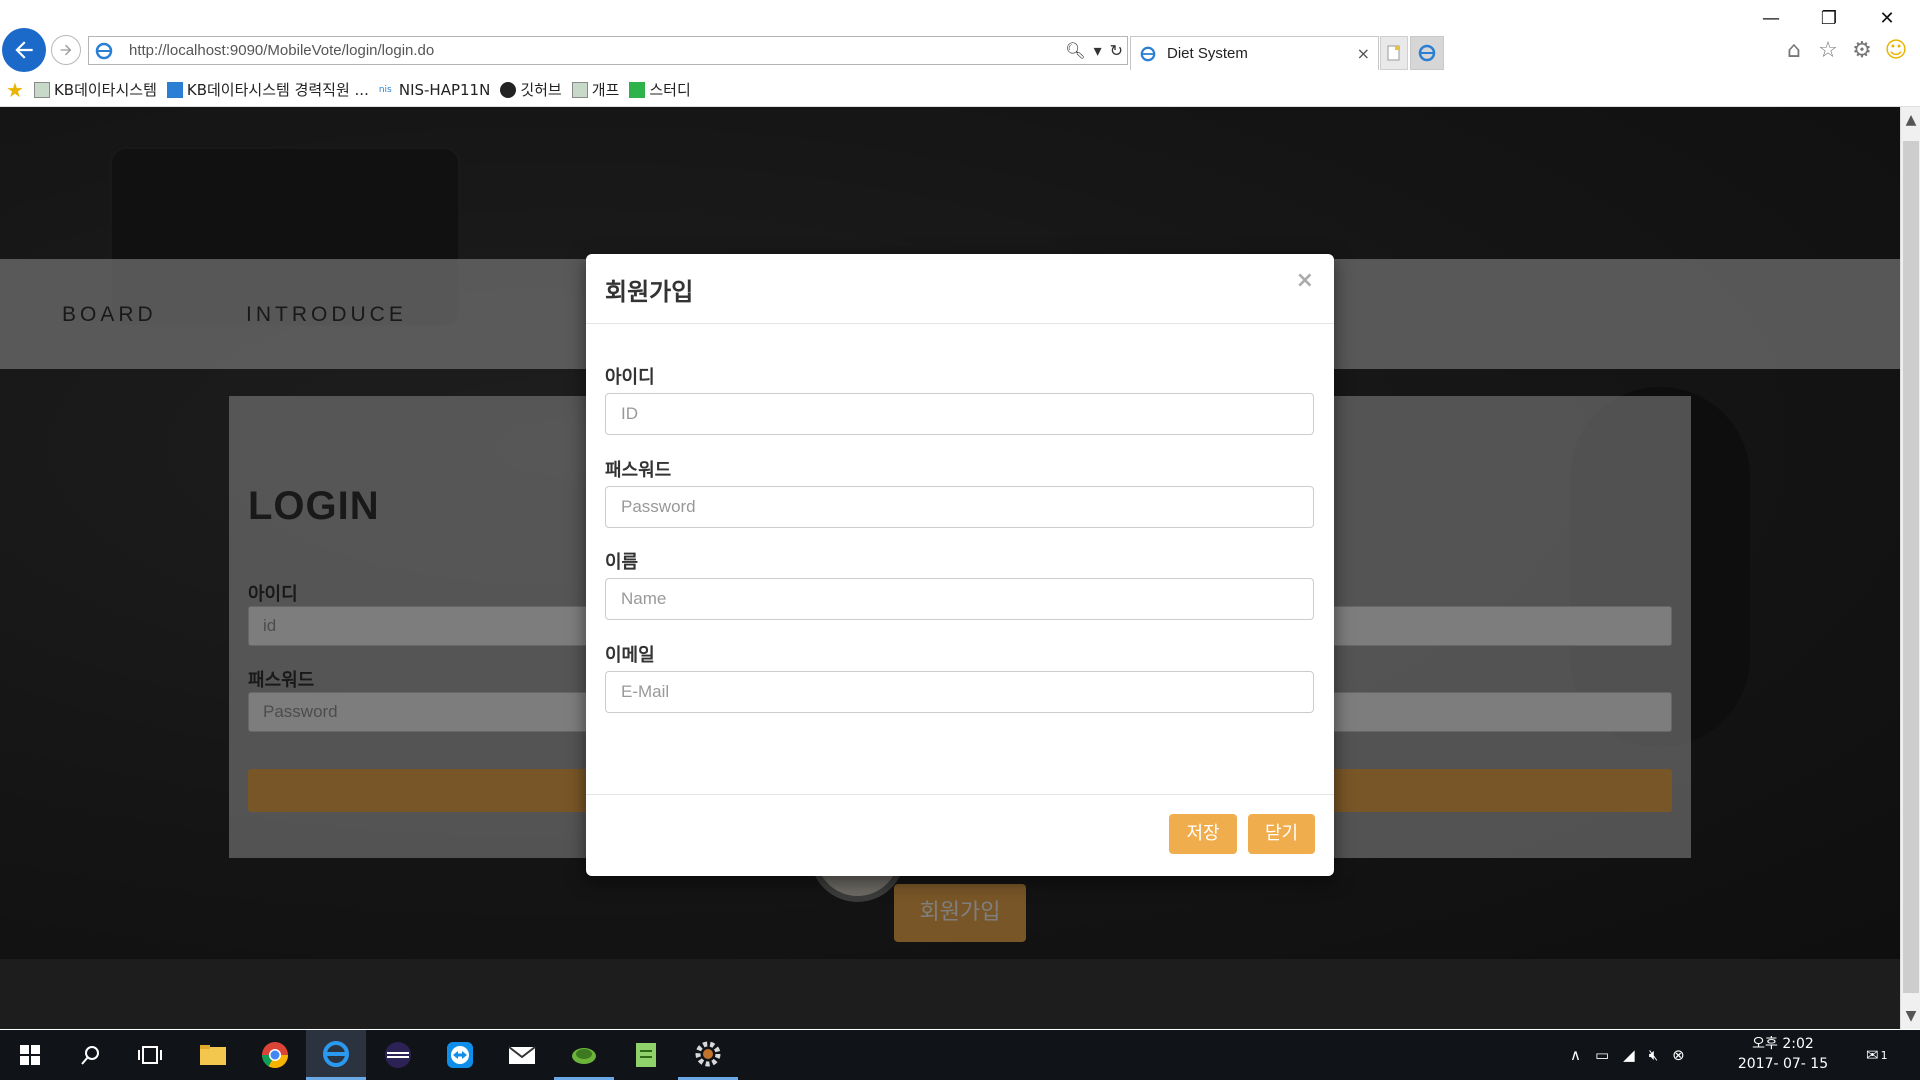  Describe the element at coordinates (960, 289) in the screenshot. I see `modal-header: 회원가입 ×` at that location.